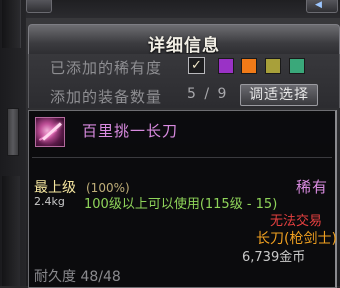 This screenshot has width=340, height=288. I want to click on weapon-longsword-icon, so click(50, 132).